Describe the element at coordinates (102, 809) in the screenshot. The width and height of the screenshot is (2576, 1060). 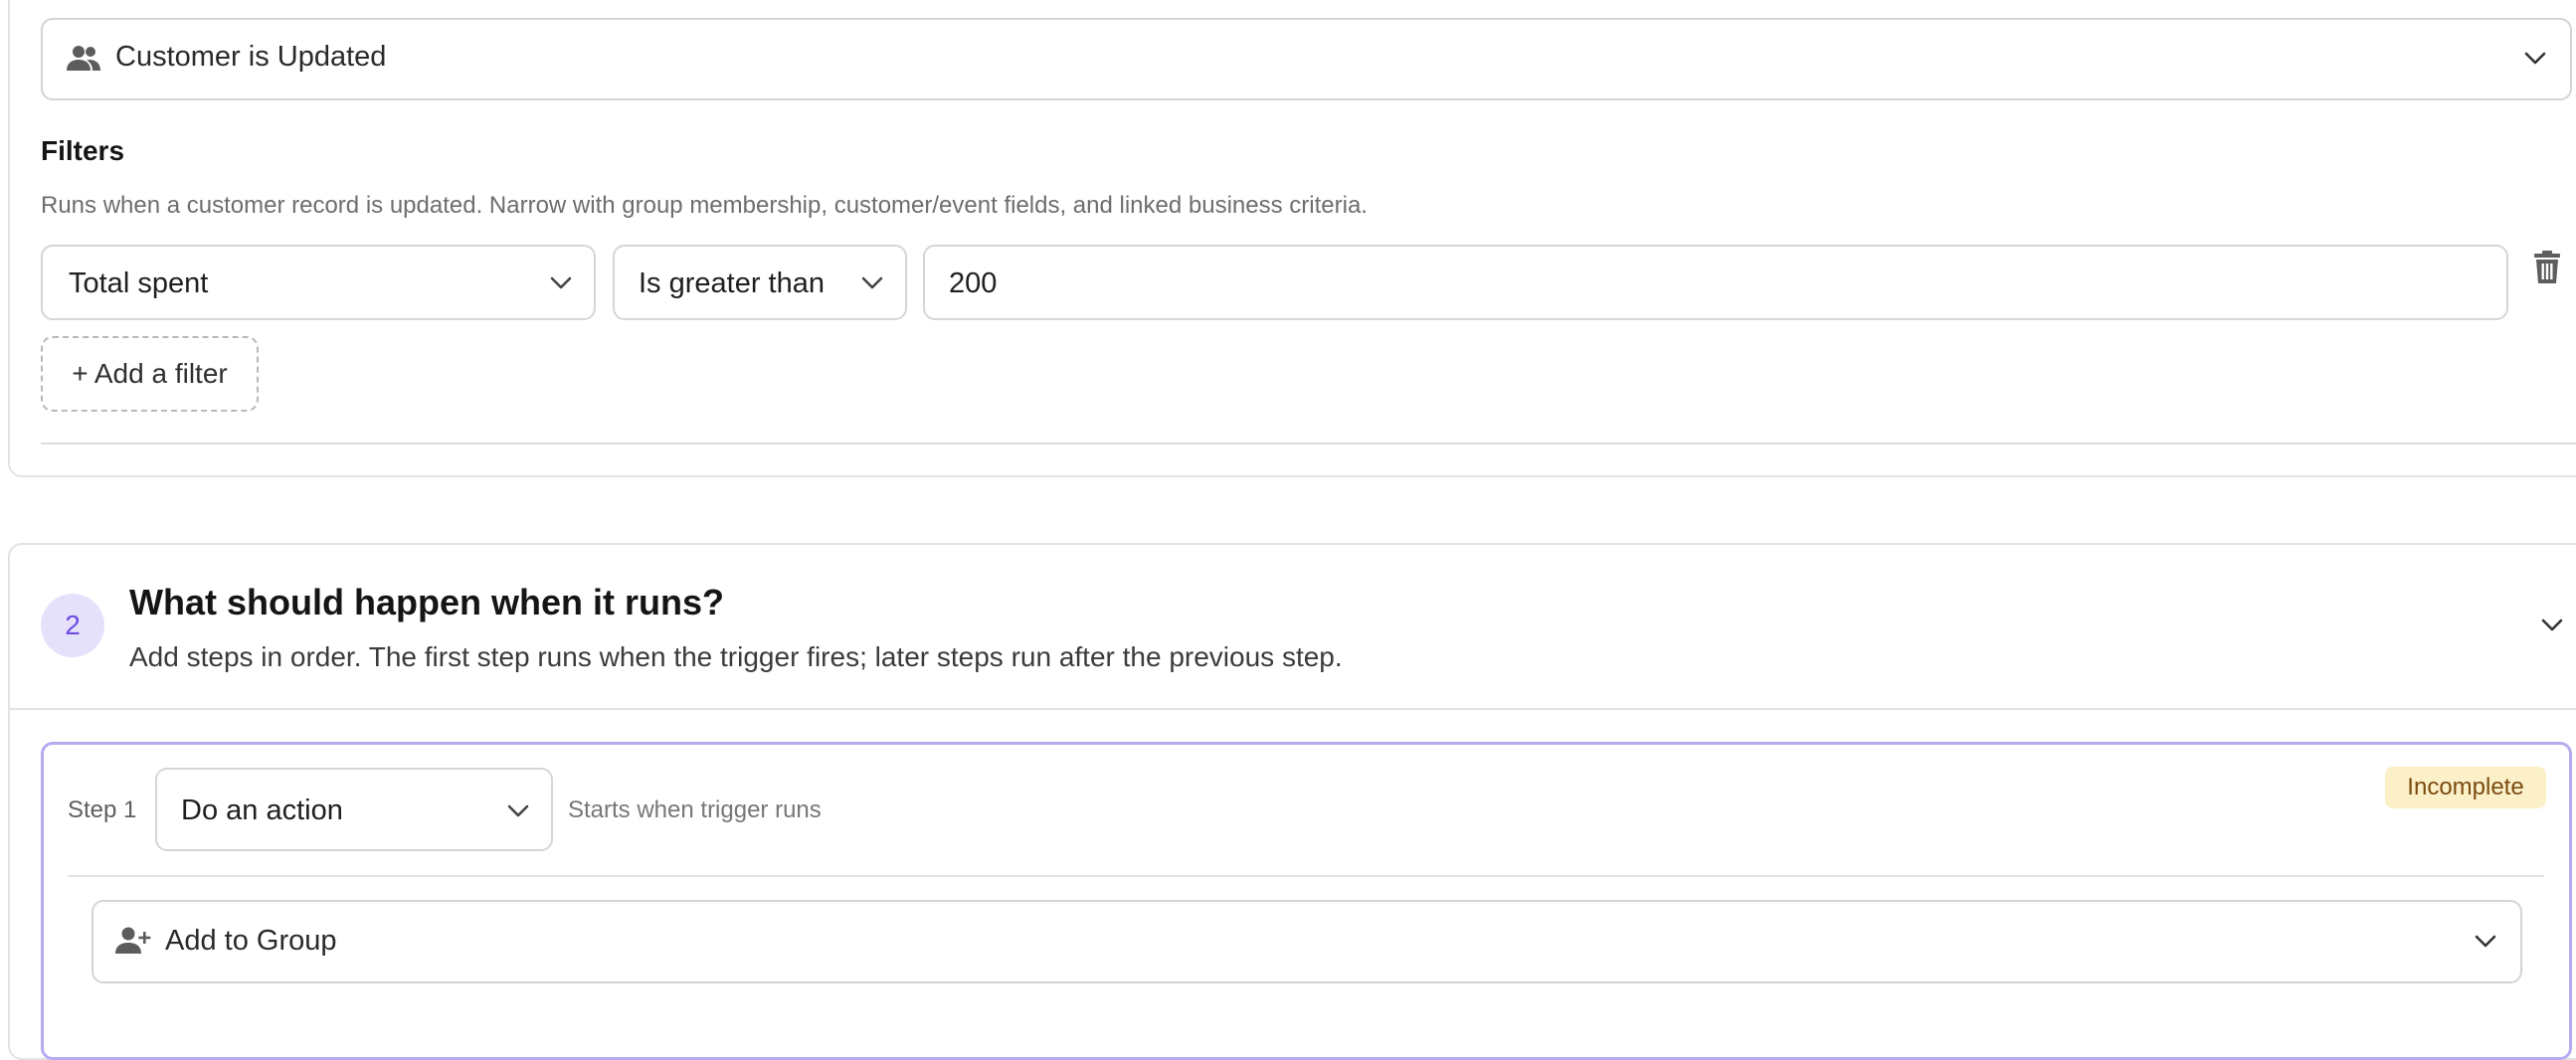
I see `step-label: Step 1` at that location.